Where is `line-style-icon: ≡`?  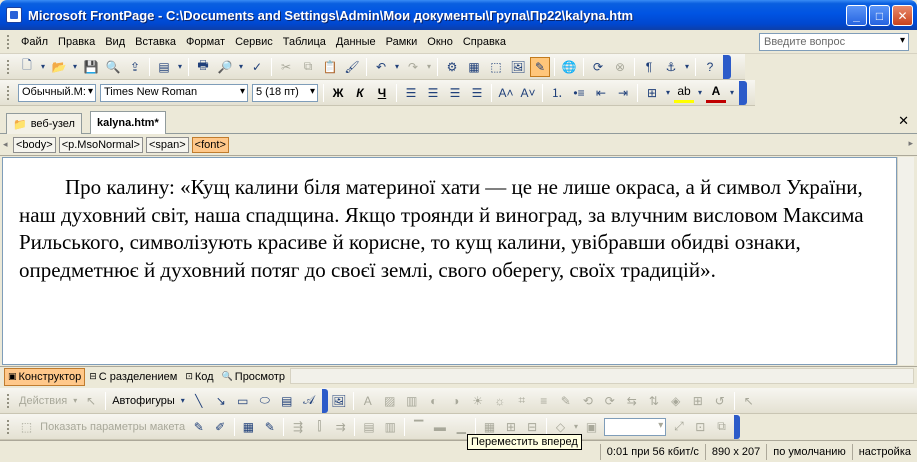 line-style-icon: ≡ is located at coordinates (544, 401).